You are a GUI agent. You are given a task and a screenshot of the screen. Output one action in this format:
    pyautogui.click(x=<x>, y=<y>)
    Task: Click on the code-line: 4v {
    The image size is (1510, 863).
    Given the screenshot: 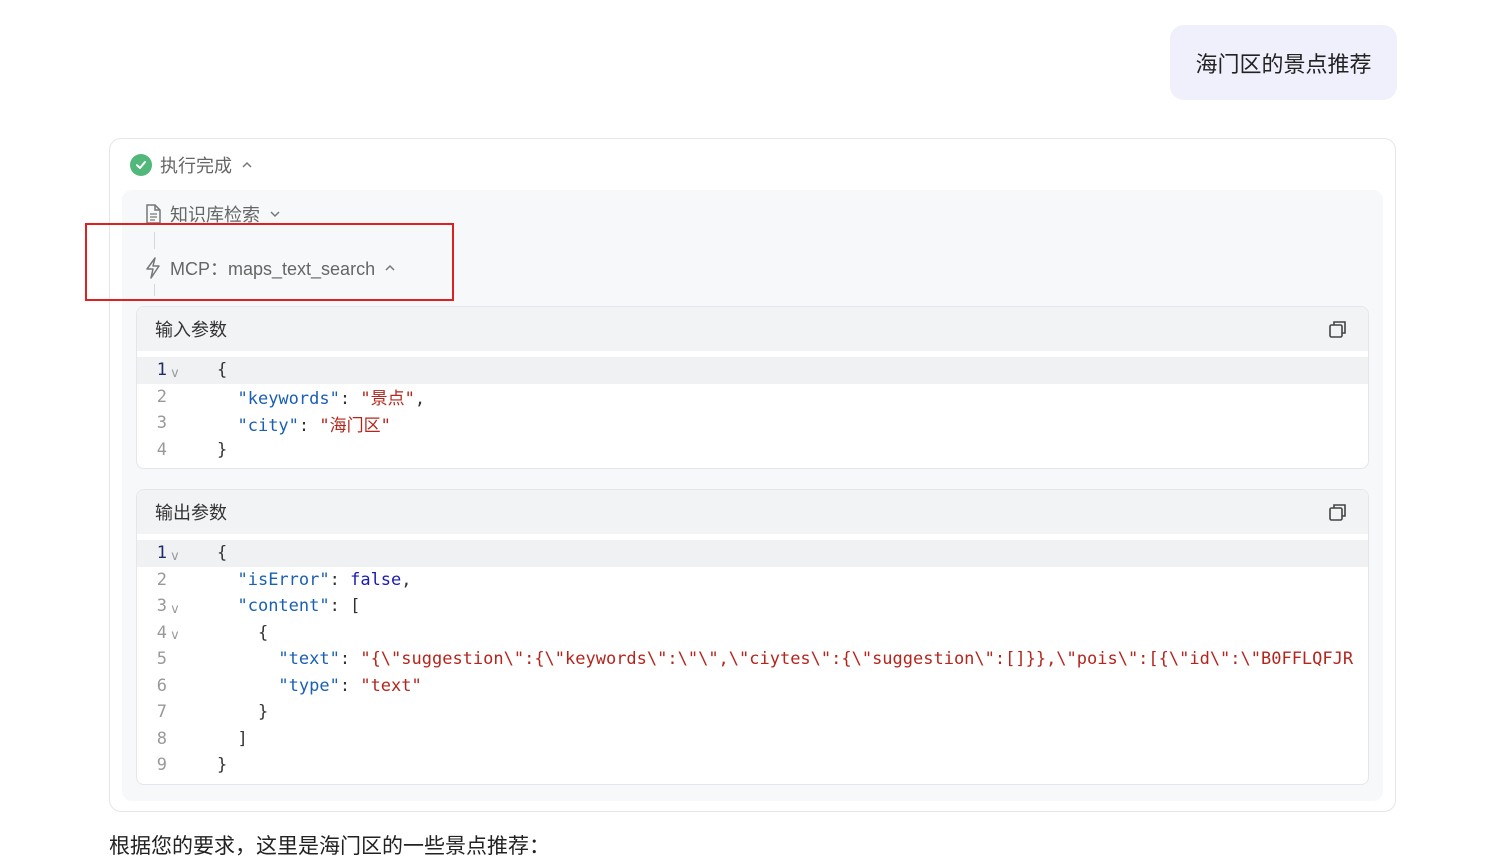 What is the action you would take?
    pyautogui.click(x=752, y=633)
    